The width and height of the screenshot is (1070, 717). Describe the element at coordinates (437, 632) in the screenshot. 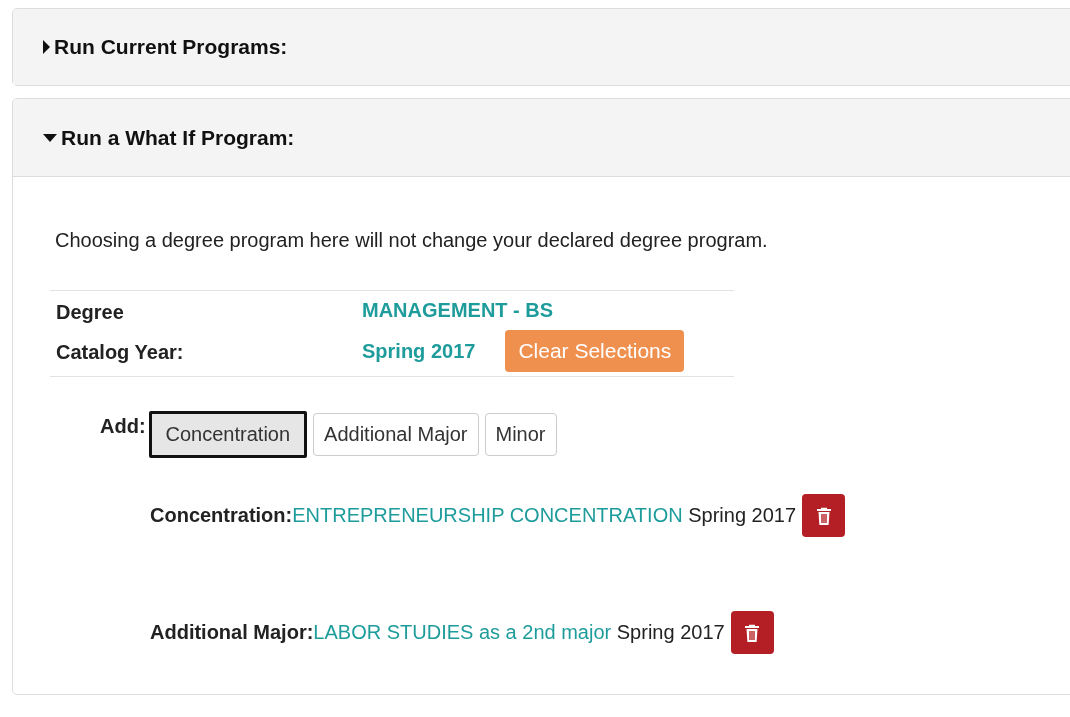

I see `selection-text: Additional Major:LABOR STUDIES as a 2nd major Spring 2017` at that location.